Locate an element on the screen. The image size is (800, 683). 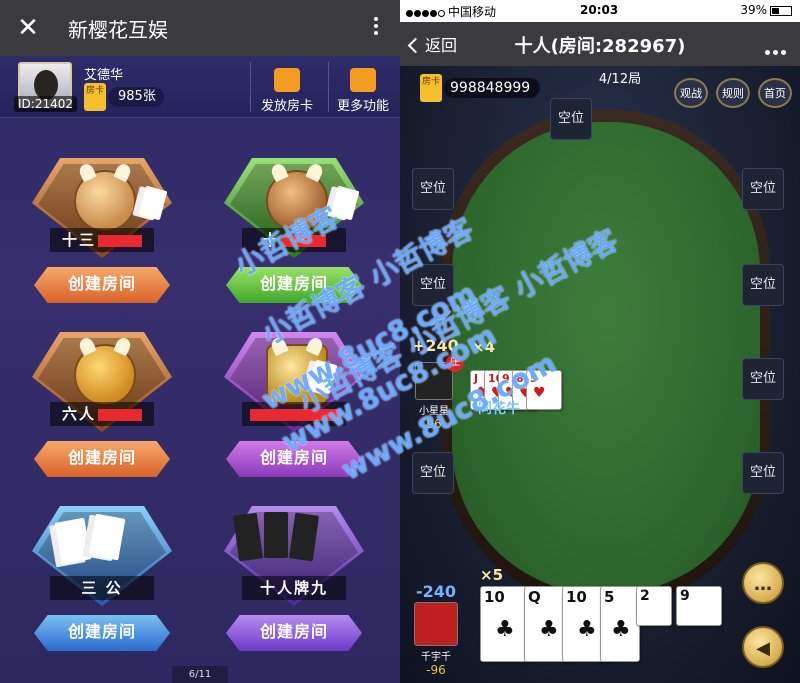
score-delta: -240 is located at coordinates (436, 591).